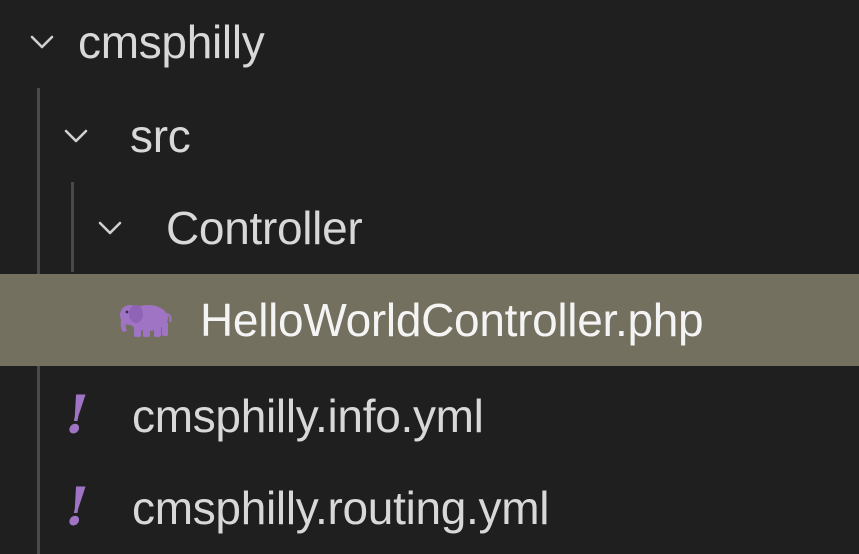 This screenshot has width=859, height=554. Describe the element at coordinates (171, 42) in the screenshot. I see `folder-label: cmsphilly` at that location.